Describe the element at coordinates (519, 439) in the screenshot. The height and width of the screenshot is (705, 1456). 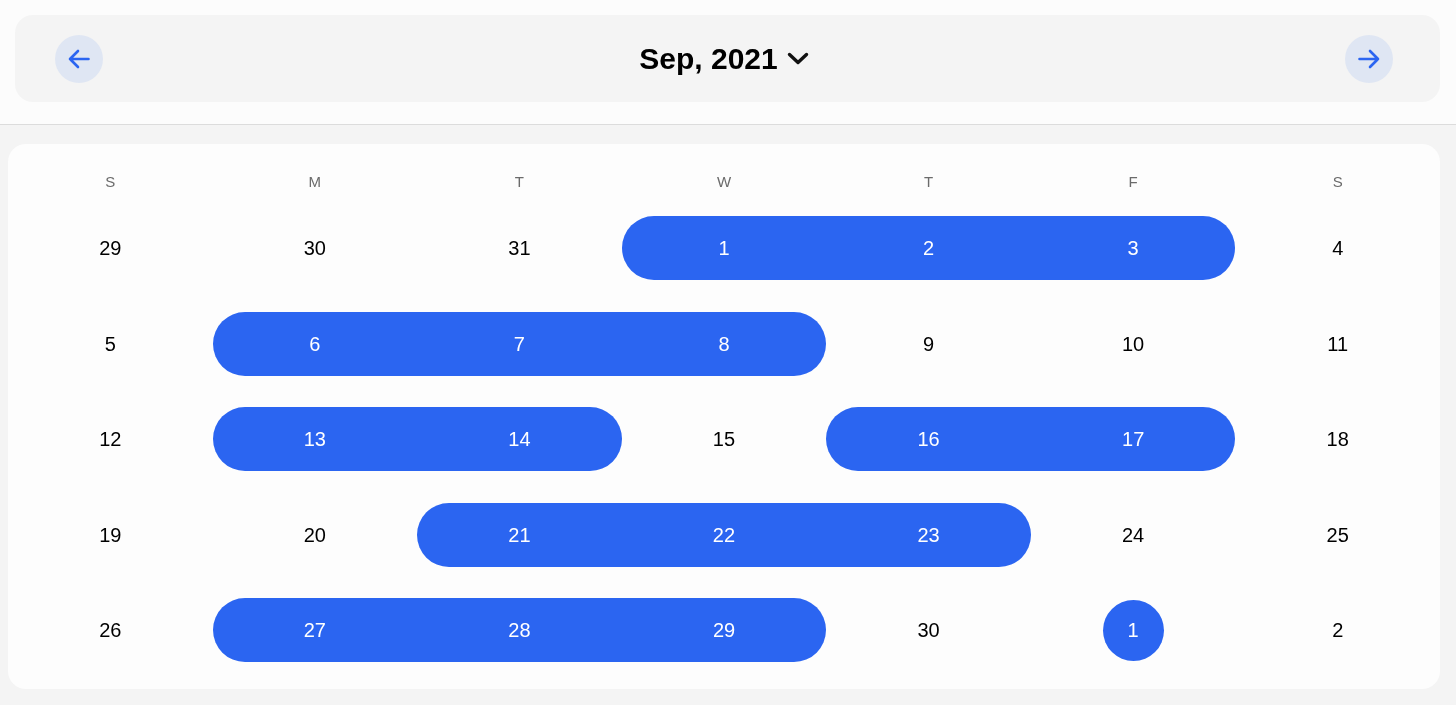
I see `day-button: 14` at that location.